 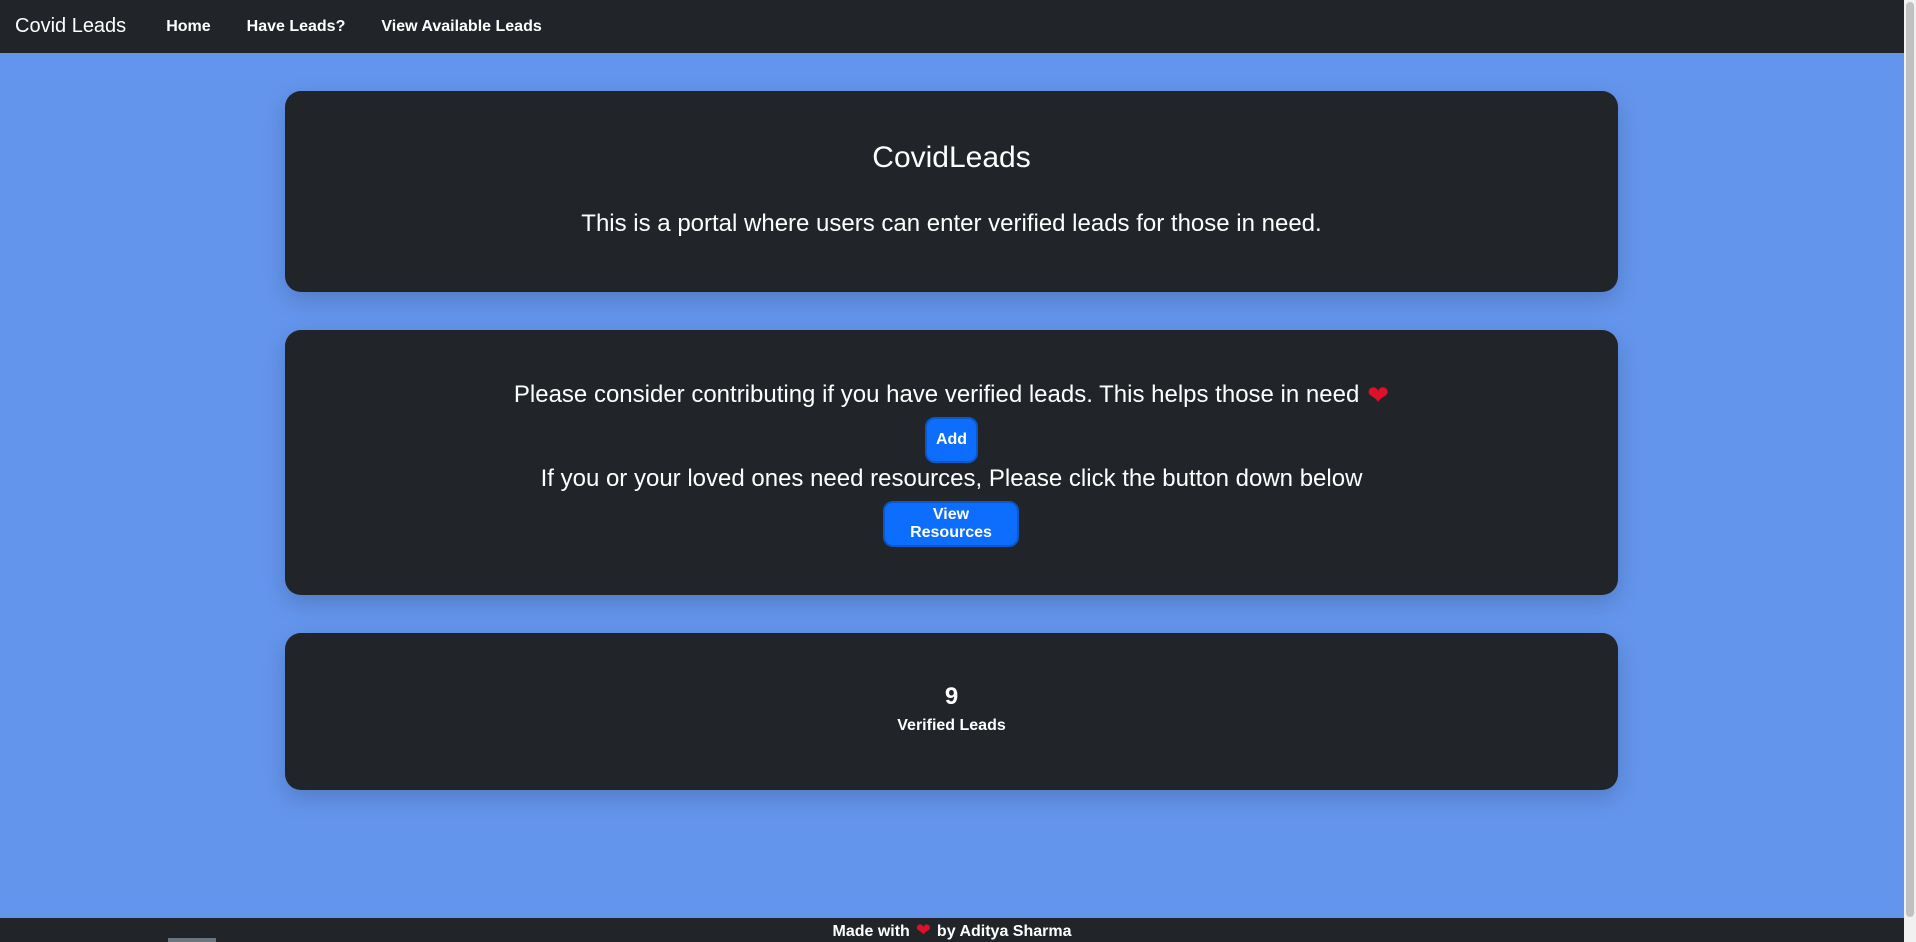 I want to click on vertical-scrollbar, so click(x=1910, y=471).